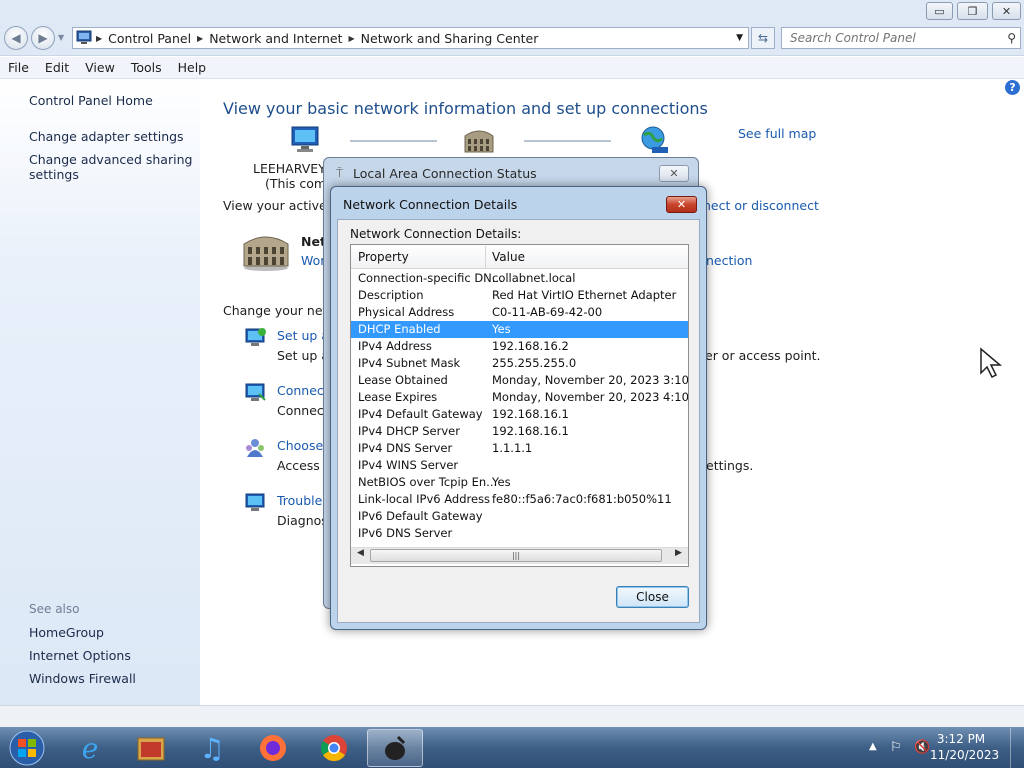 This screenshot has height=768, width=1024. Describe the element at coordinates (512, 11) in the screenshot. I see `window-titlebar` at that location.